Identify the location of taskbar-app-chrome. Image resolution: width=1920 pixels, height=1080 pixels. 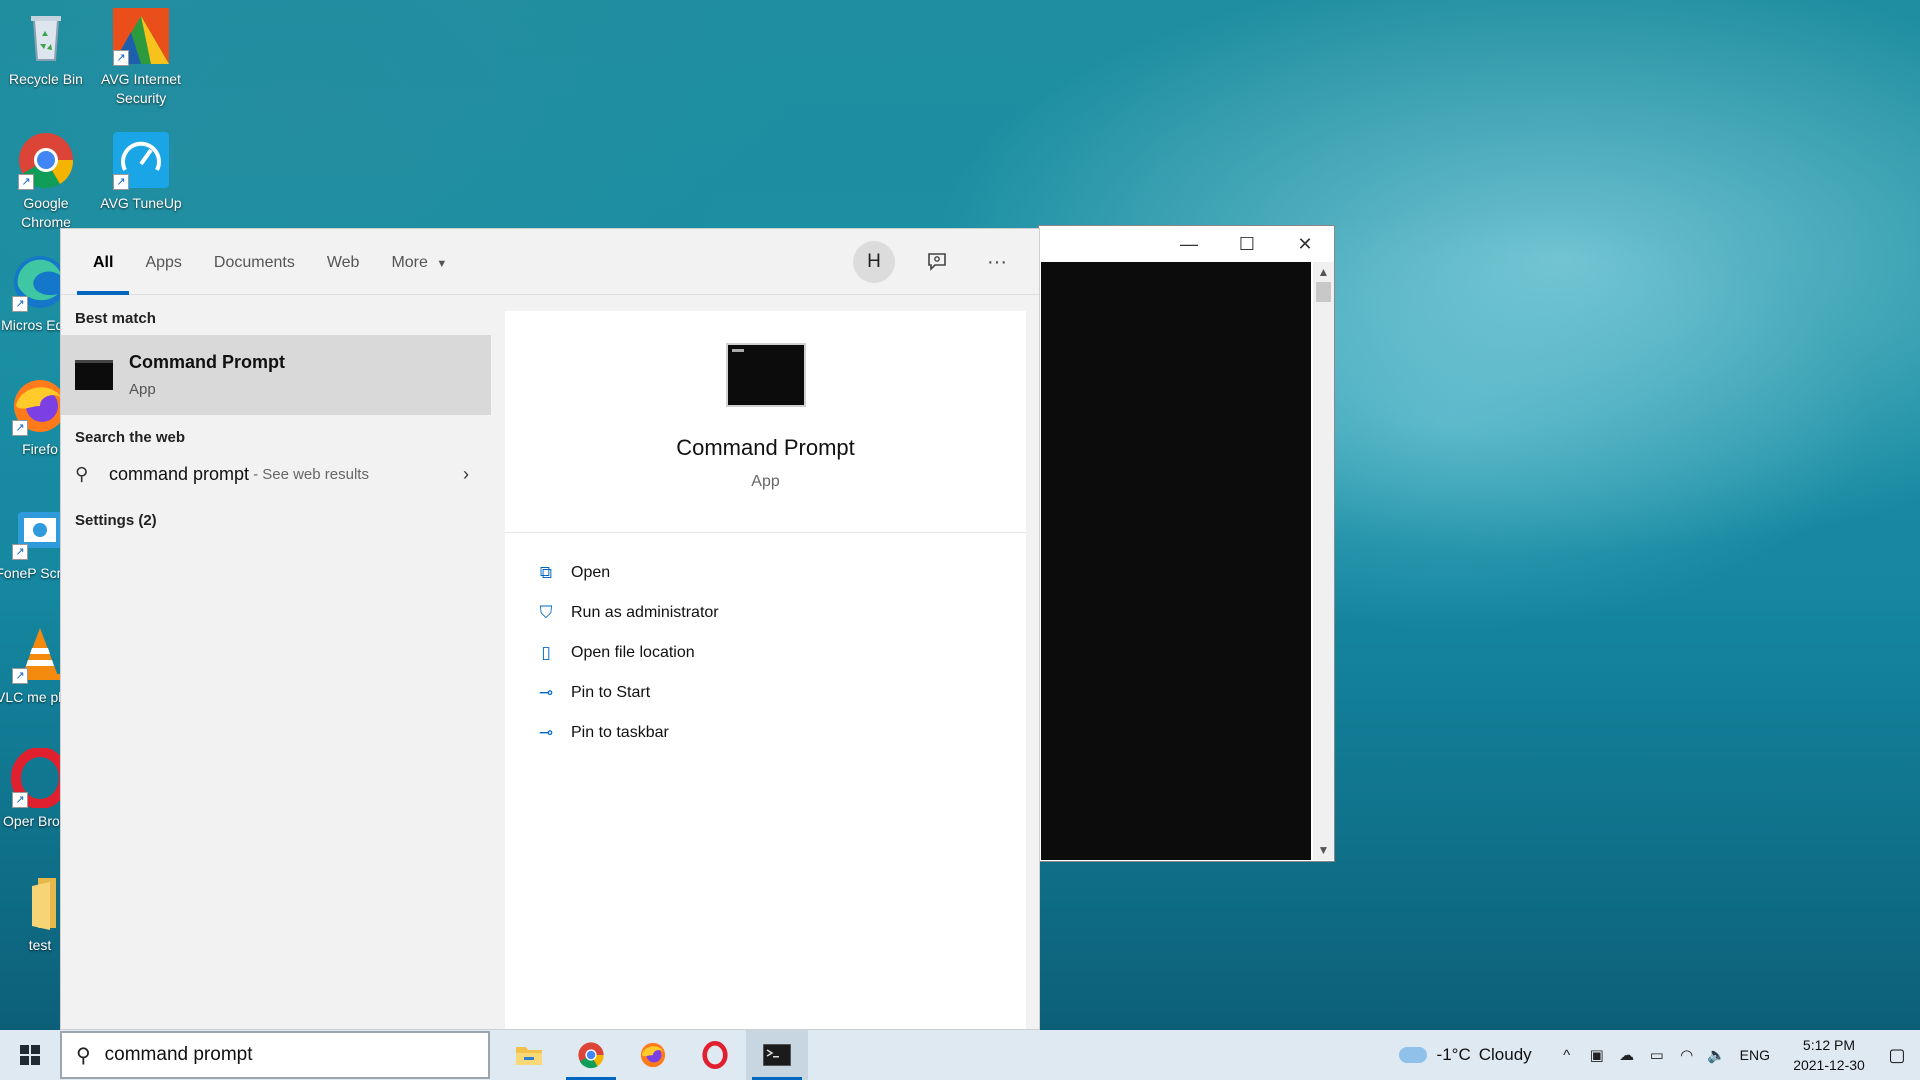
(591, 1055).